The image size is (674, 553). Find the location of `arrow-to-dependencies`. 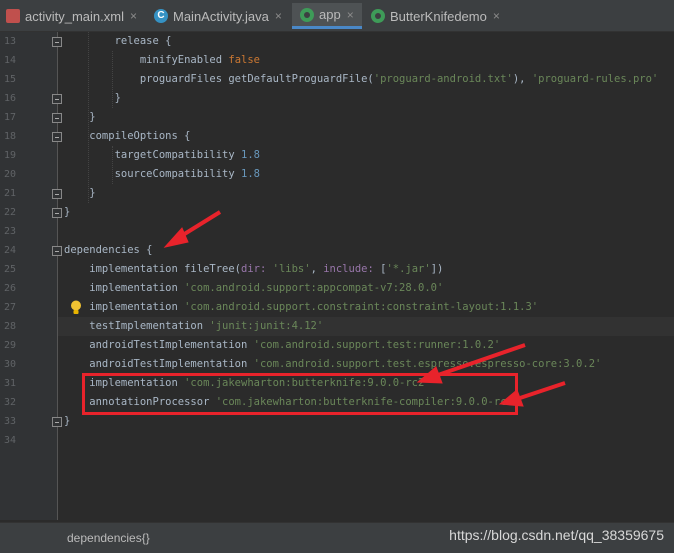

arrow-to-dependencies is located at coordinates (192, 229).